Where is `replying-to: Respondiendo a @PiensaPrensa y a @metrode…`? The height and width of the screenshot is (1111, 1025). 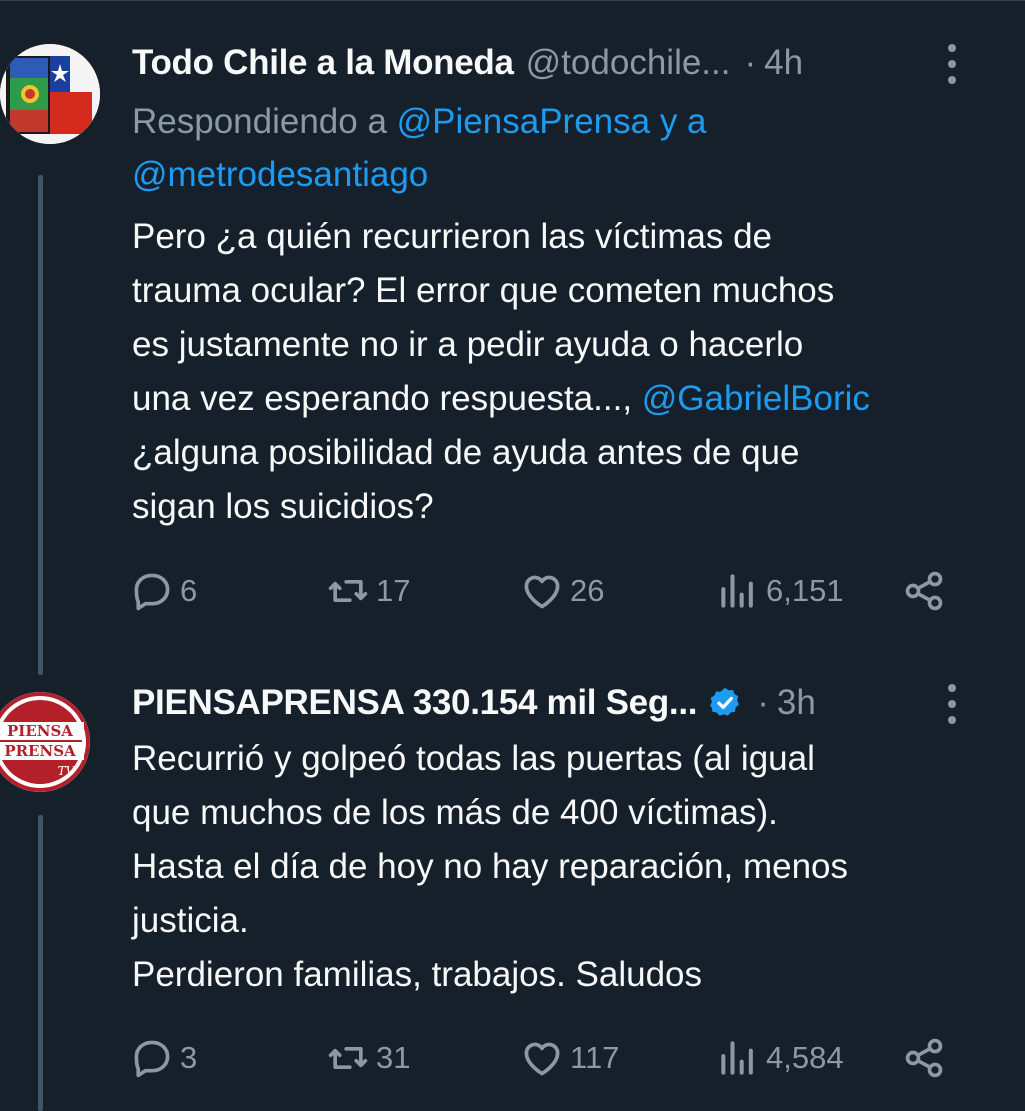
replying-to: Respondiendo a @PiensaPrensa y a @metrode… is located at coordinates (562, 148).